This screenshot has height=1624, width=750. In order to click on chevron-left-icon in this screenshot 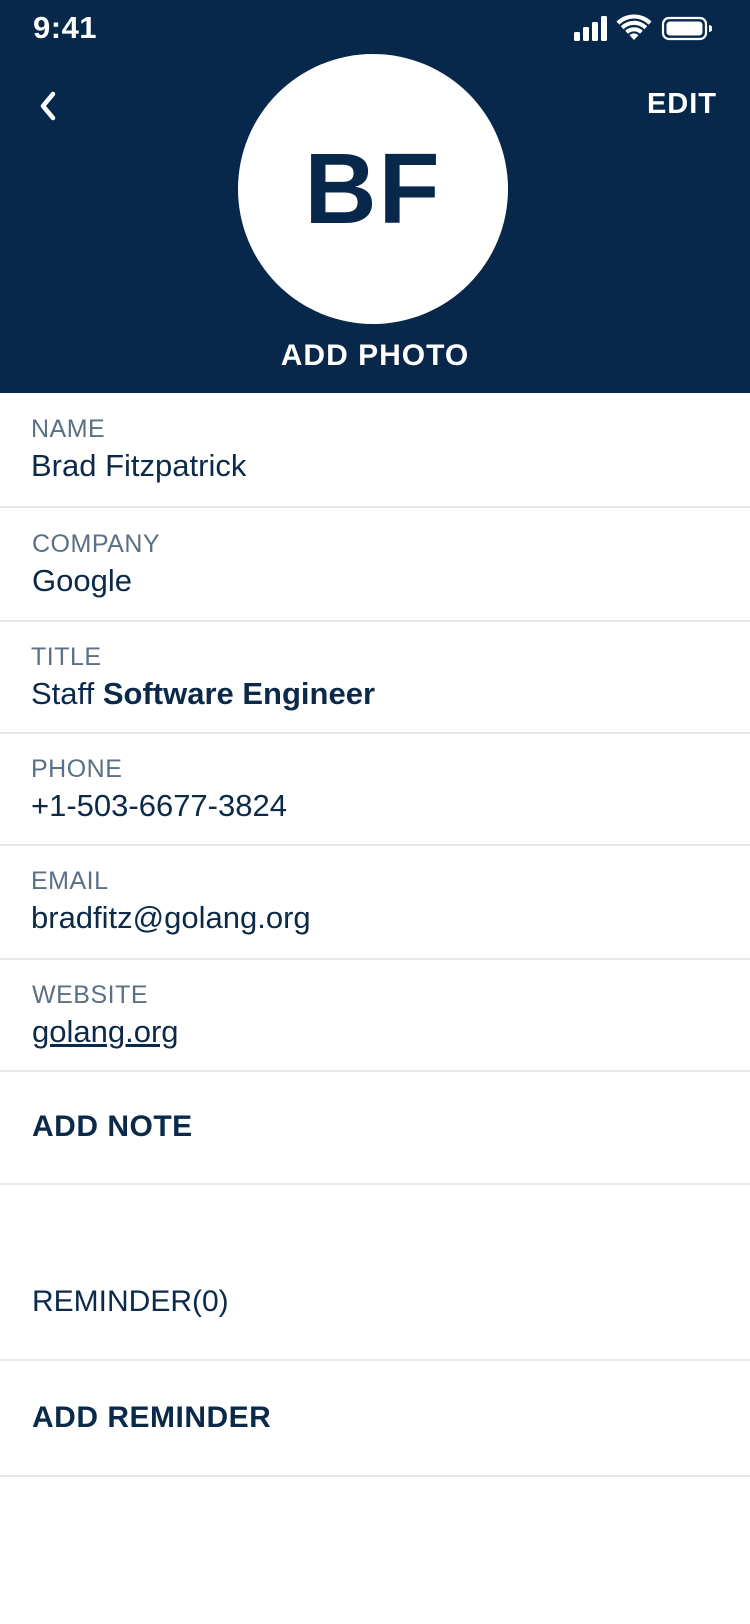, I will do `click(48, 106)`.